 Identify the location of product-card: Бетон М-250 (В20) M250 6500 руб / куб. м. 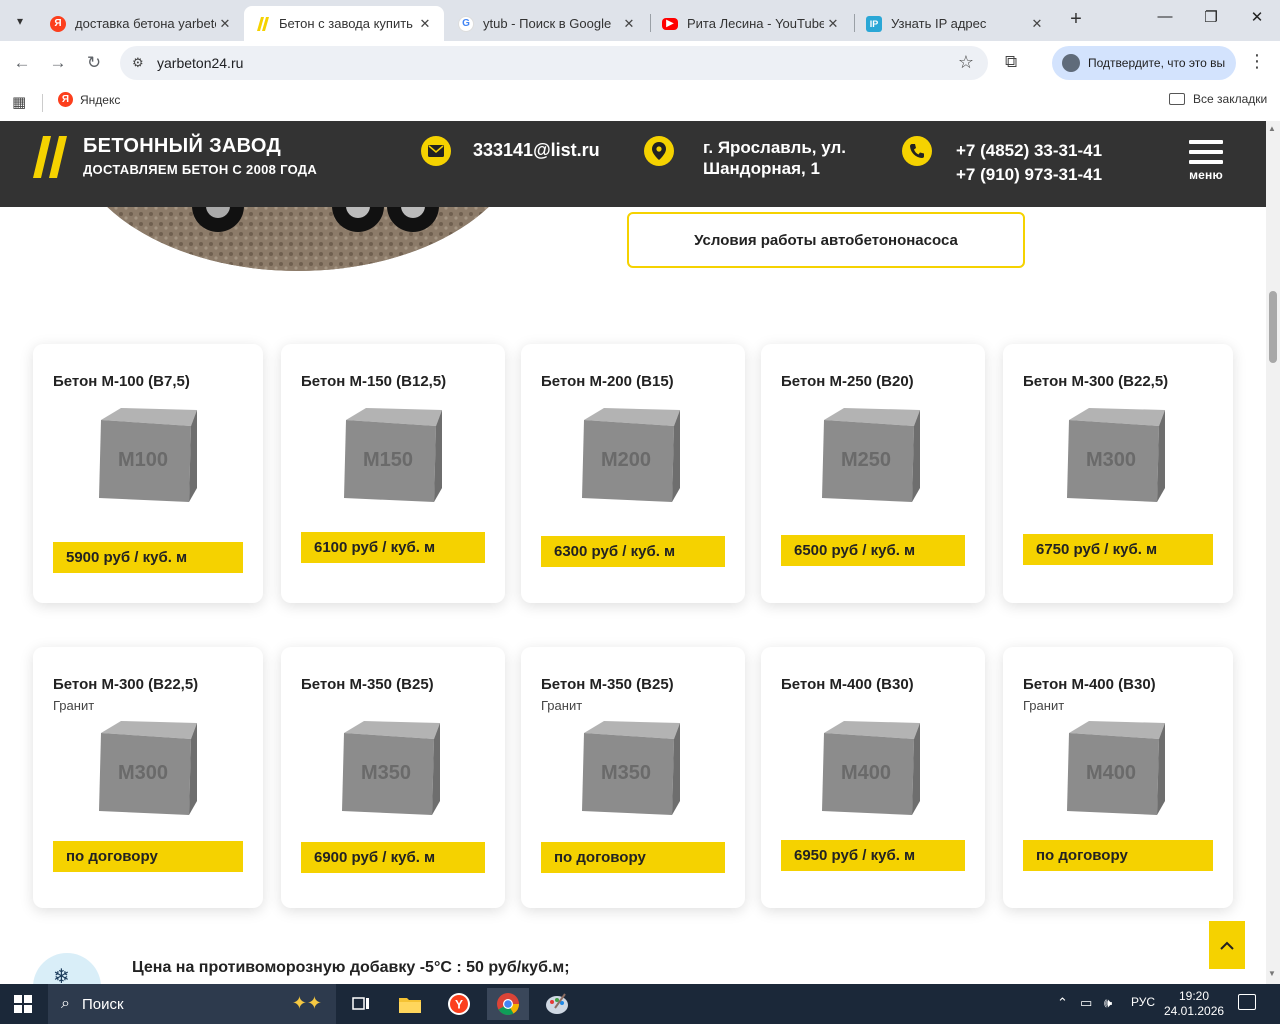
(873, 473).